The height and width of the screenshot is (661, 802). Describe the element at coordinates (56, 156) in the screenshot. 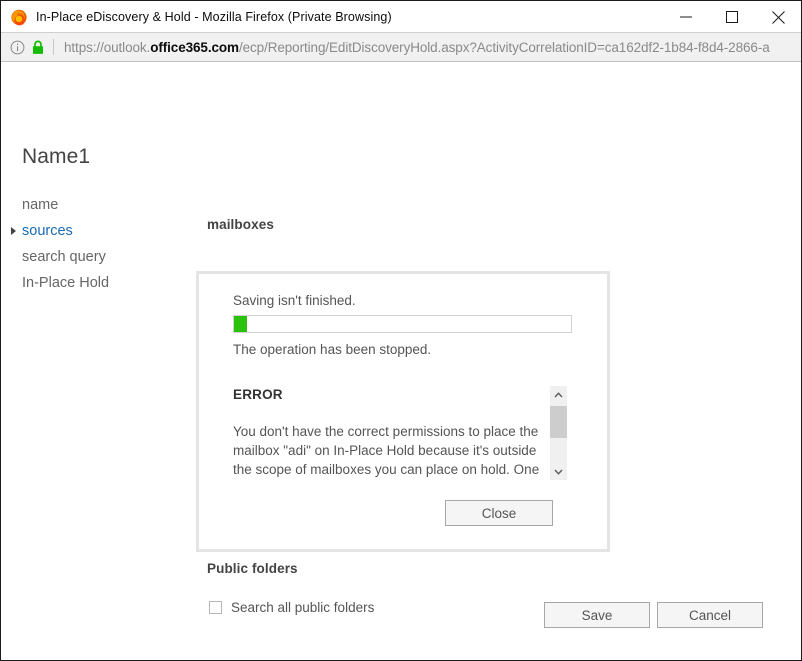

I see `page-title: Name1` at that location.